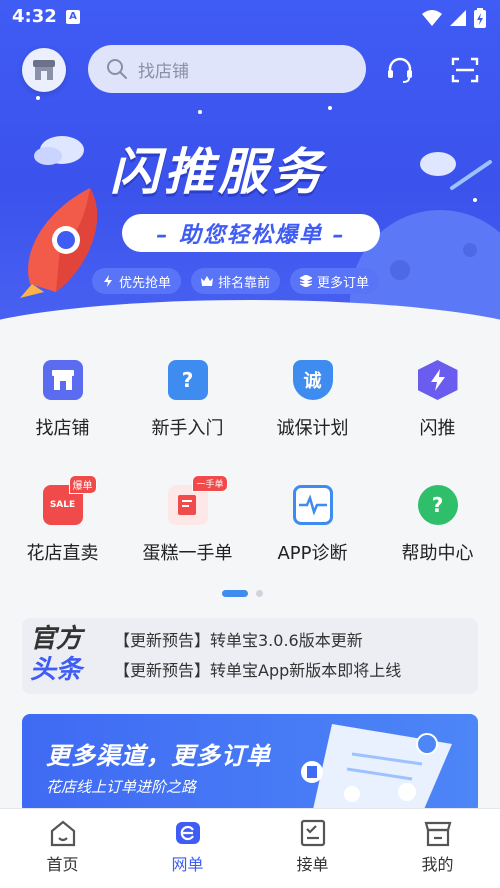 This screenshot has width=500, height=888. What do you see at coordinates (187, 412) in the screenshot?
I see `grid-item-beginner: ? 新手入门` at bounding box center [187, 412].